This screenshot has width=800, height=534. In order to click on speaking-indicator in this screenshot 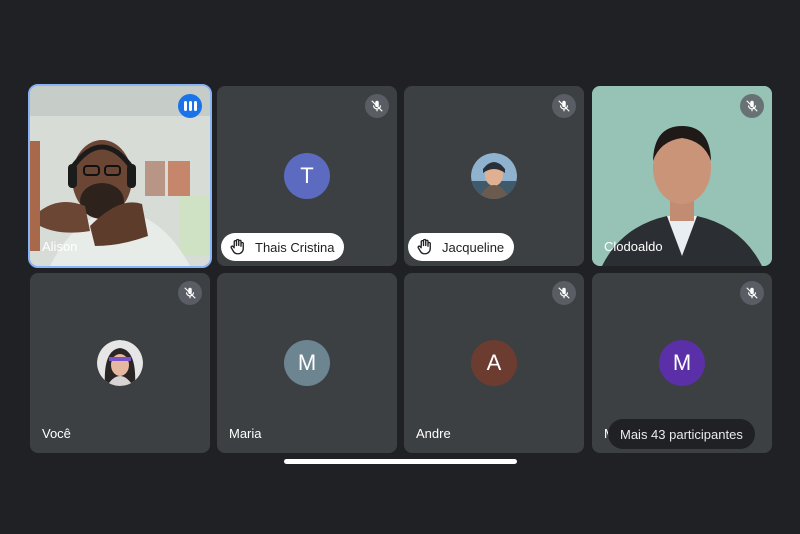, I will do `click(190, 106)`.